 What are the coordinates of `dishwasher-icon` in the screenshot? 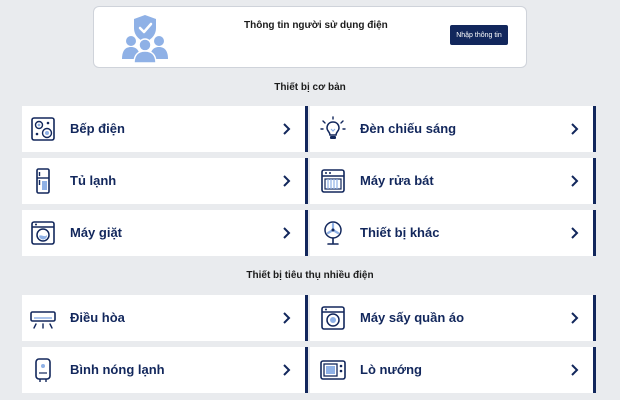 It's located at (333, 181).